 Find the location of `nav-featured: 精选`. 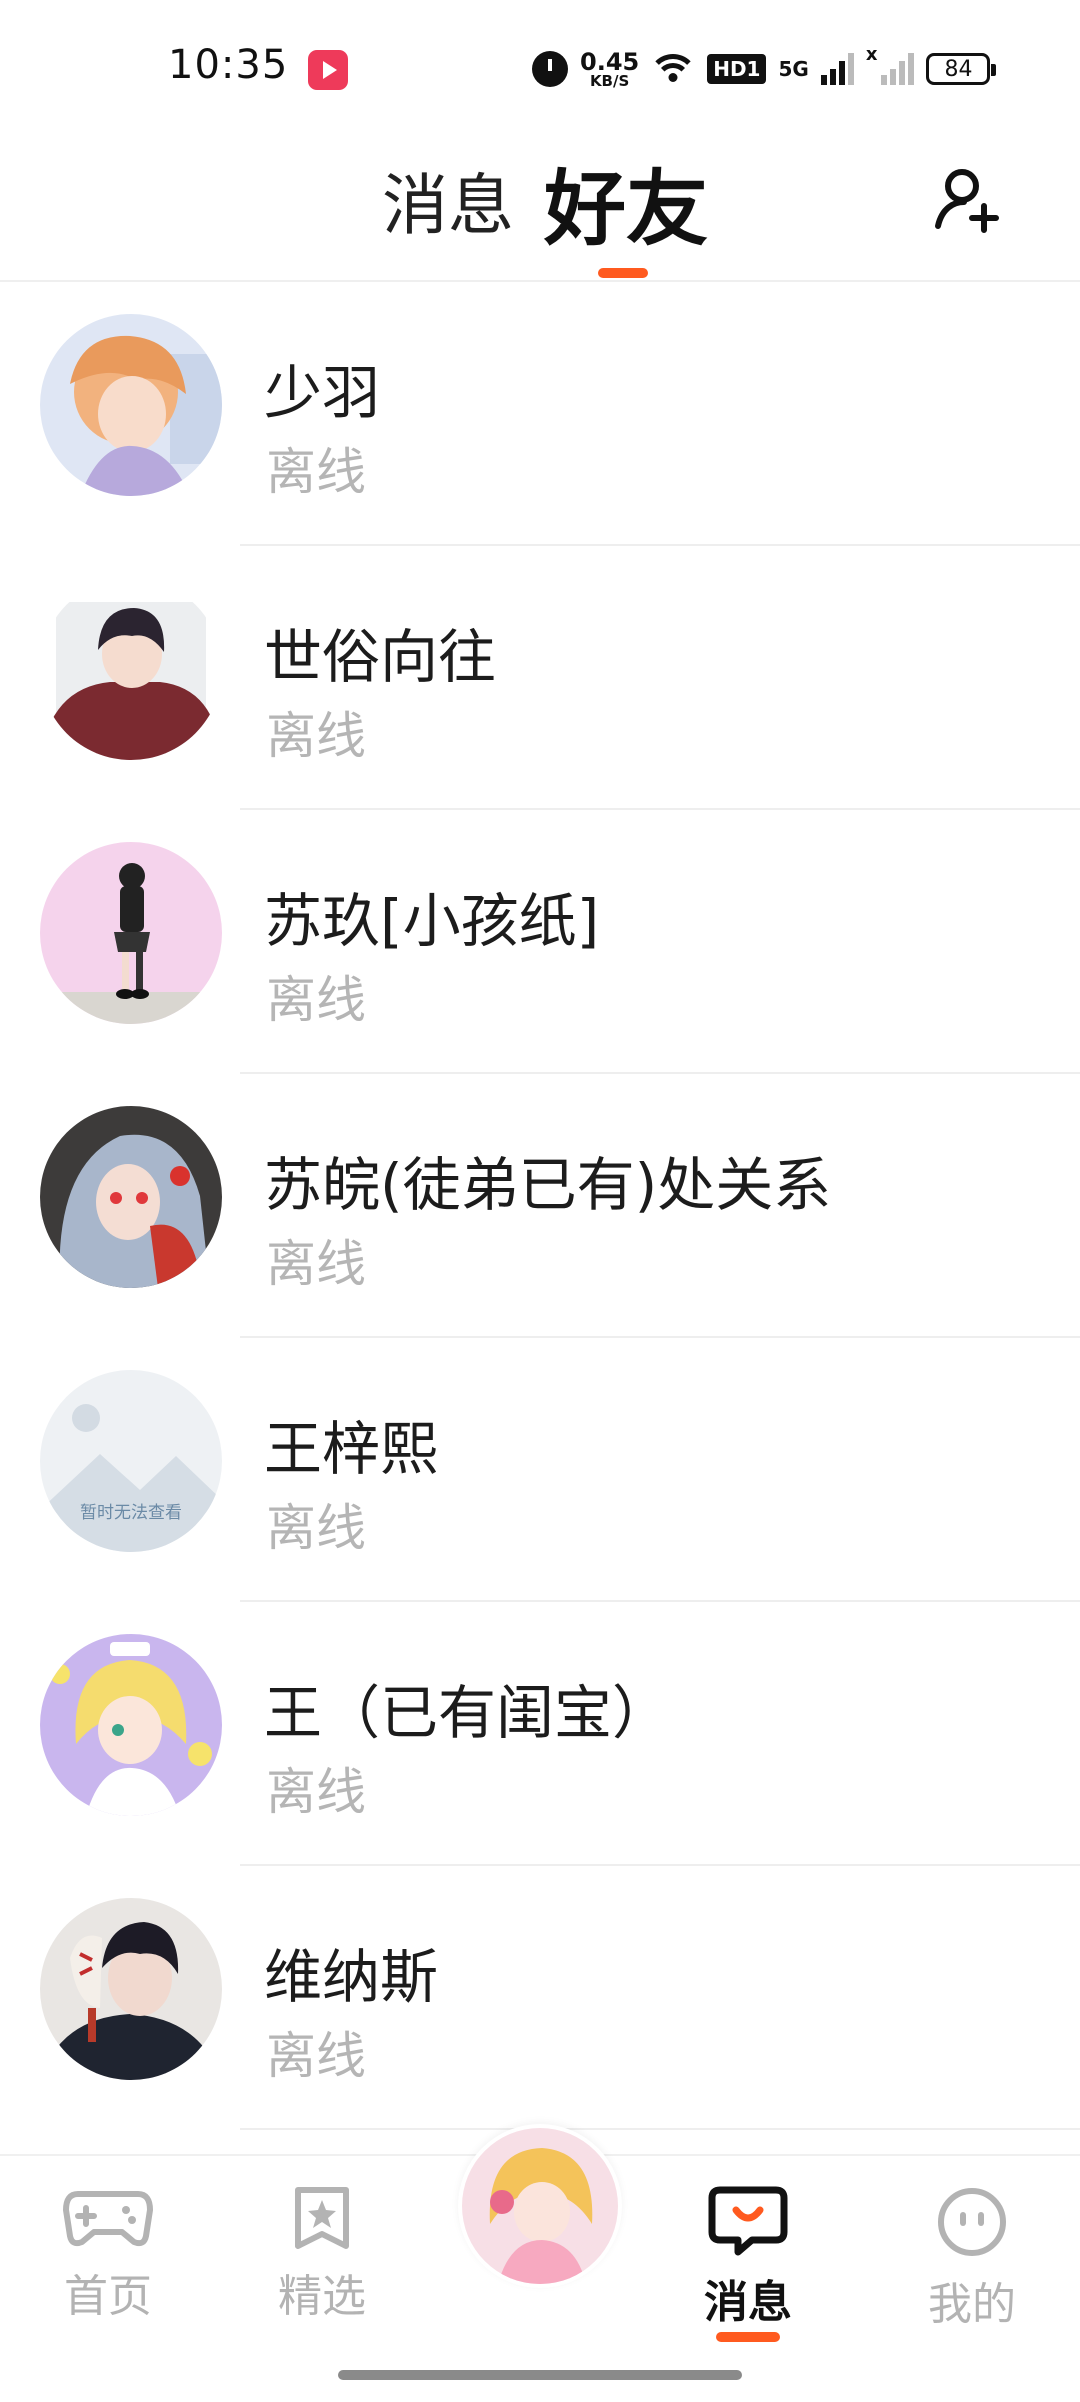

nav-featured: 精选 is located at coordinates (322, 2255).